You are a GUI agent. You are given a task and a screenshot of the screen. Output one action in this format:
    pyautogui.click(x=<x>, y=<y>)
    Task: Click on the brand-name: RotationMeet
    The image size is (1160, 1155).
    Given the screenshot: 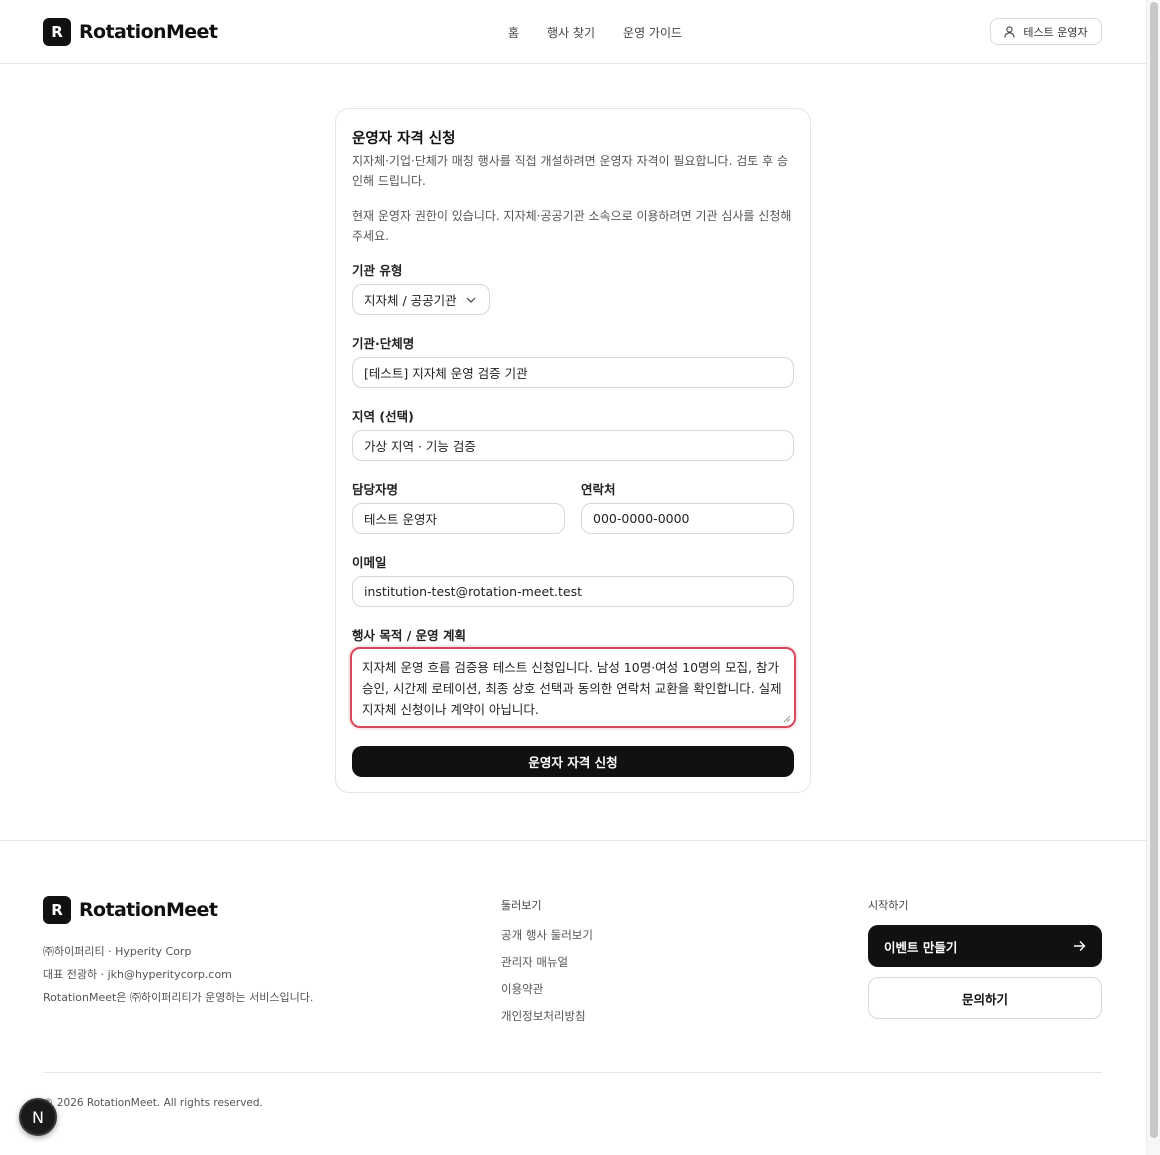 What is the action you would take?
    pyautogui.click(x=148, y=32)
    